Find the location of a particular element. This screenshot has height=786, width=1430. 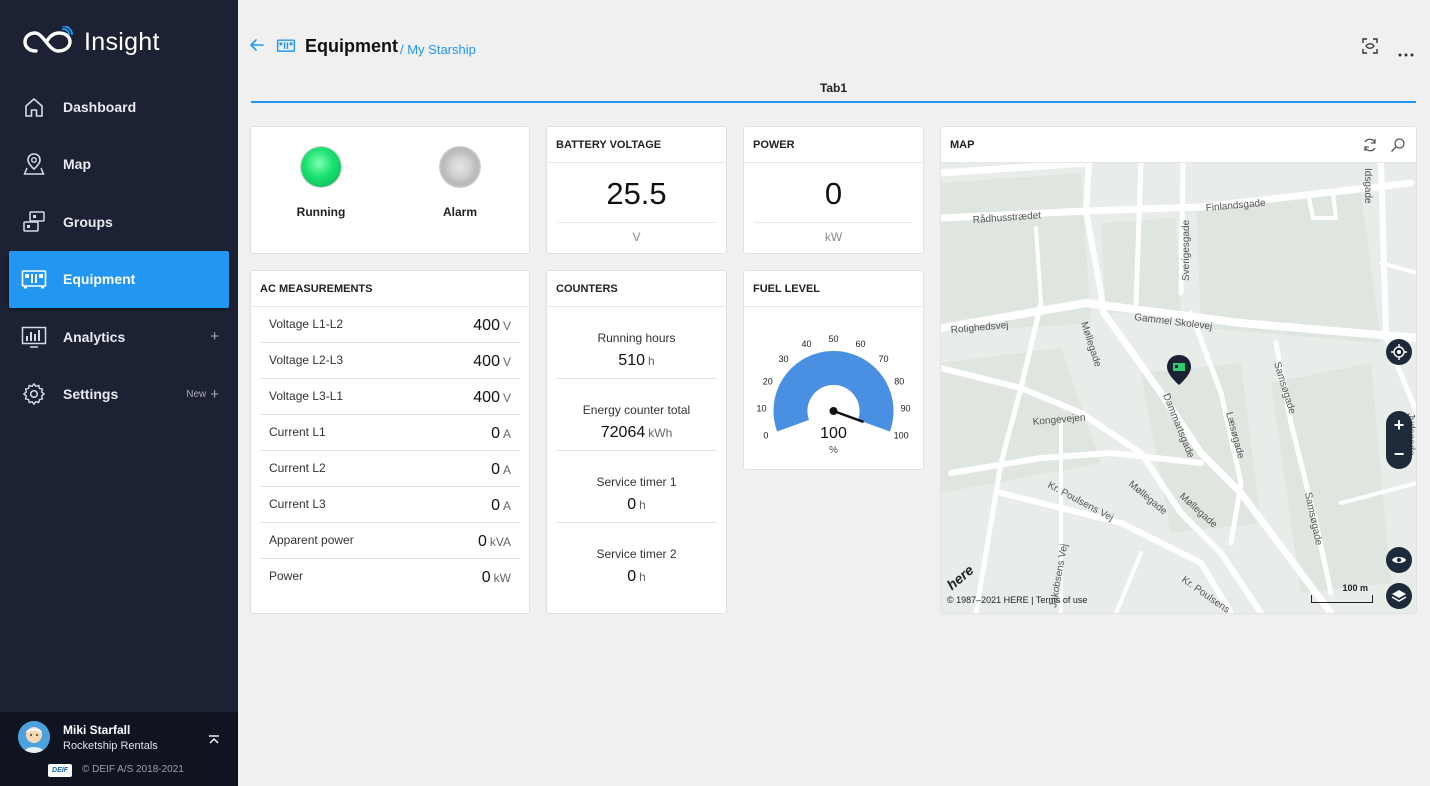

app-name: Insight is located at coordinates (122, 41).